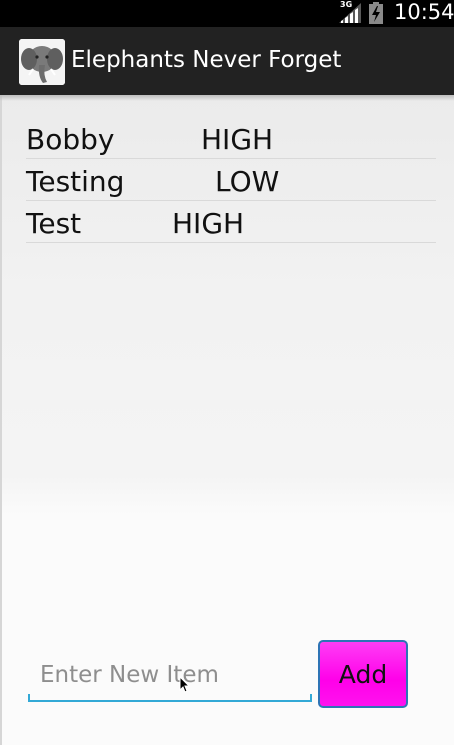 This screenshot has width=454, height=745. What do you see at coordinates (376, 13) in the screenshot?
I see `battery-icon` at bounding box center [376, 13].